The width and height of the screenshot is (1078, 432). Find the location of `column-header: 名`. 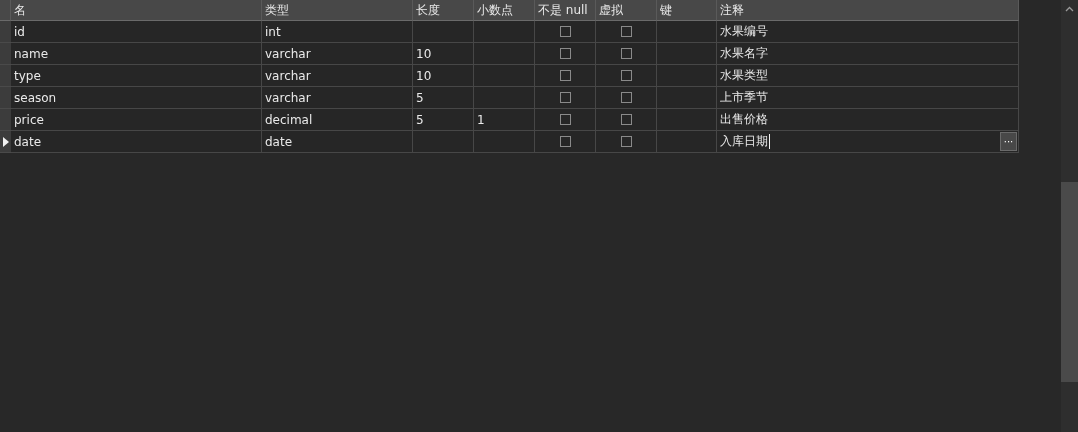

column-header: 名 is located at coordinates (136, 10).